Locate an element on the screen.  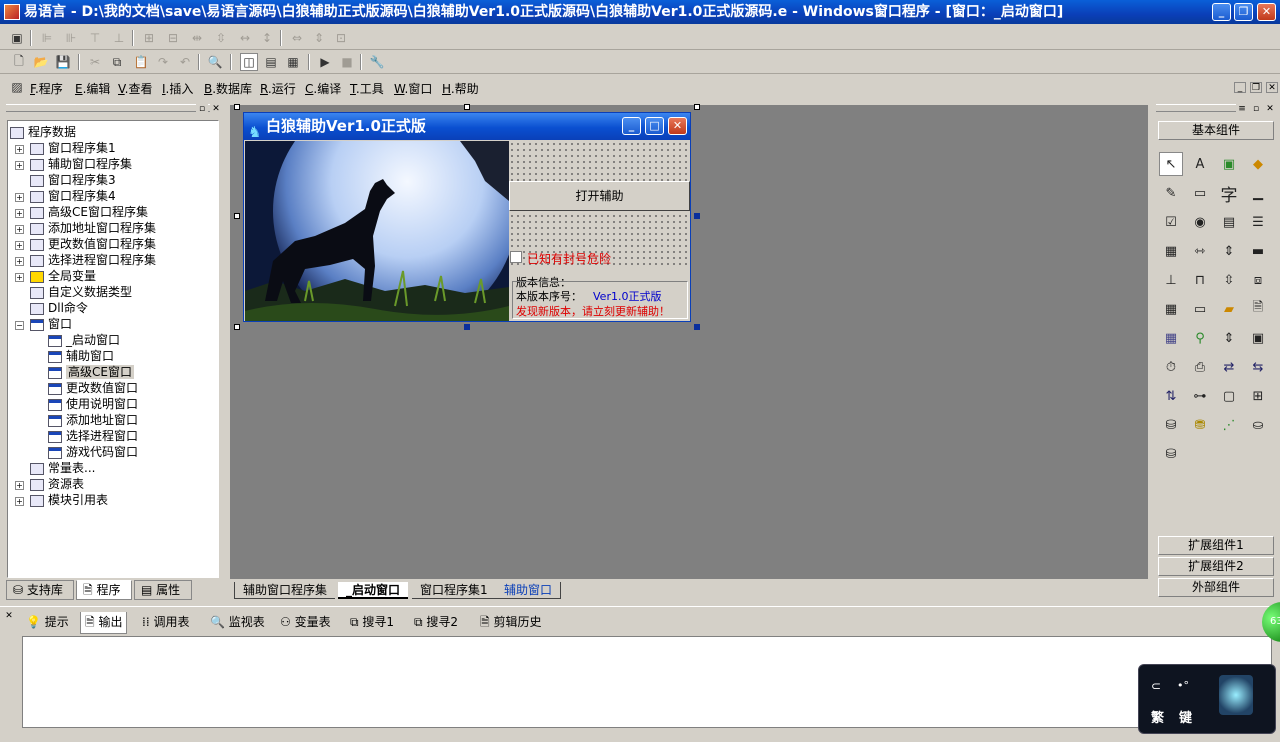
output-text-area is located at coordinates (647, 682).